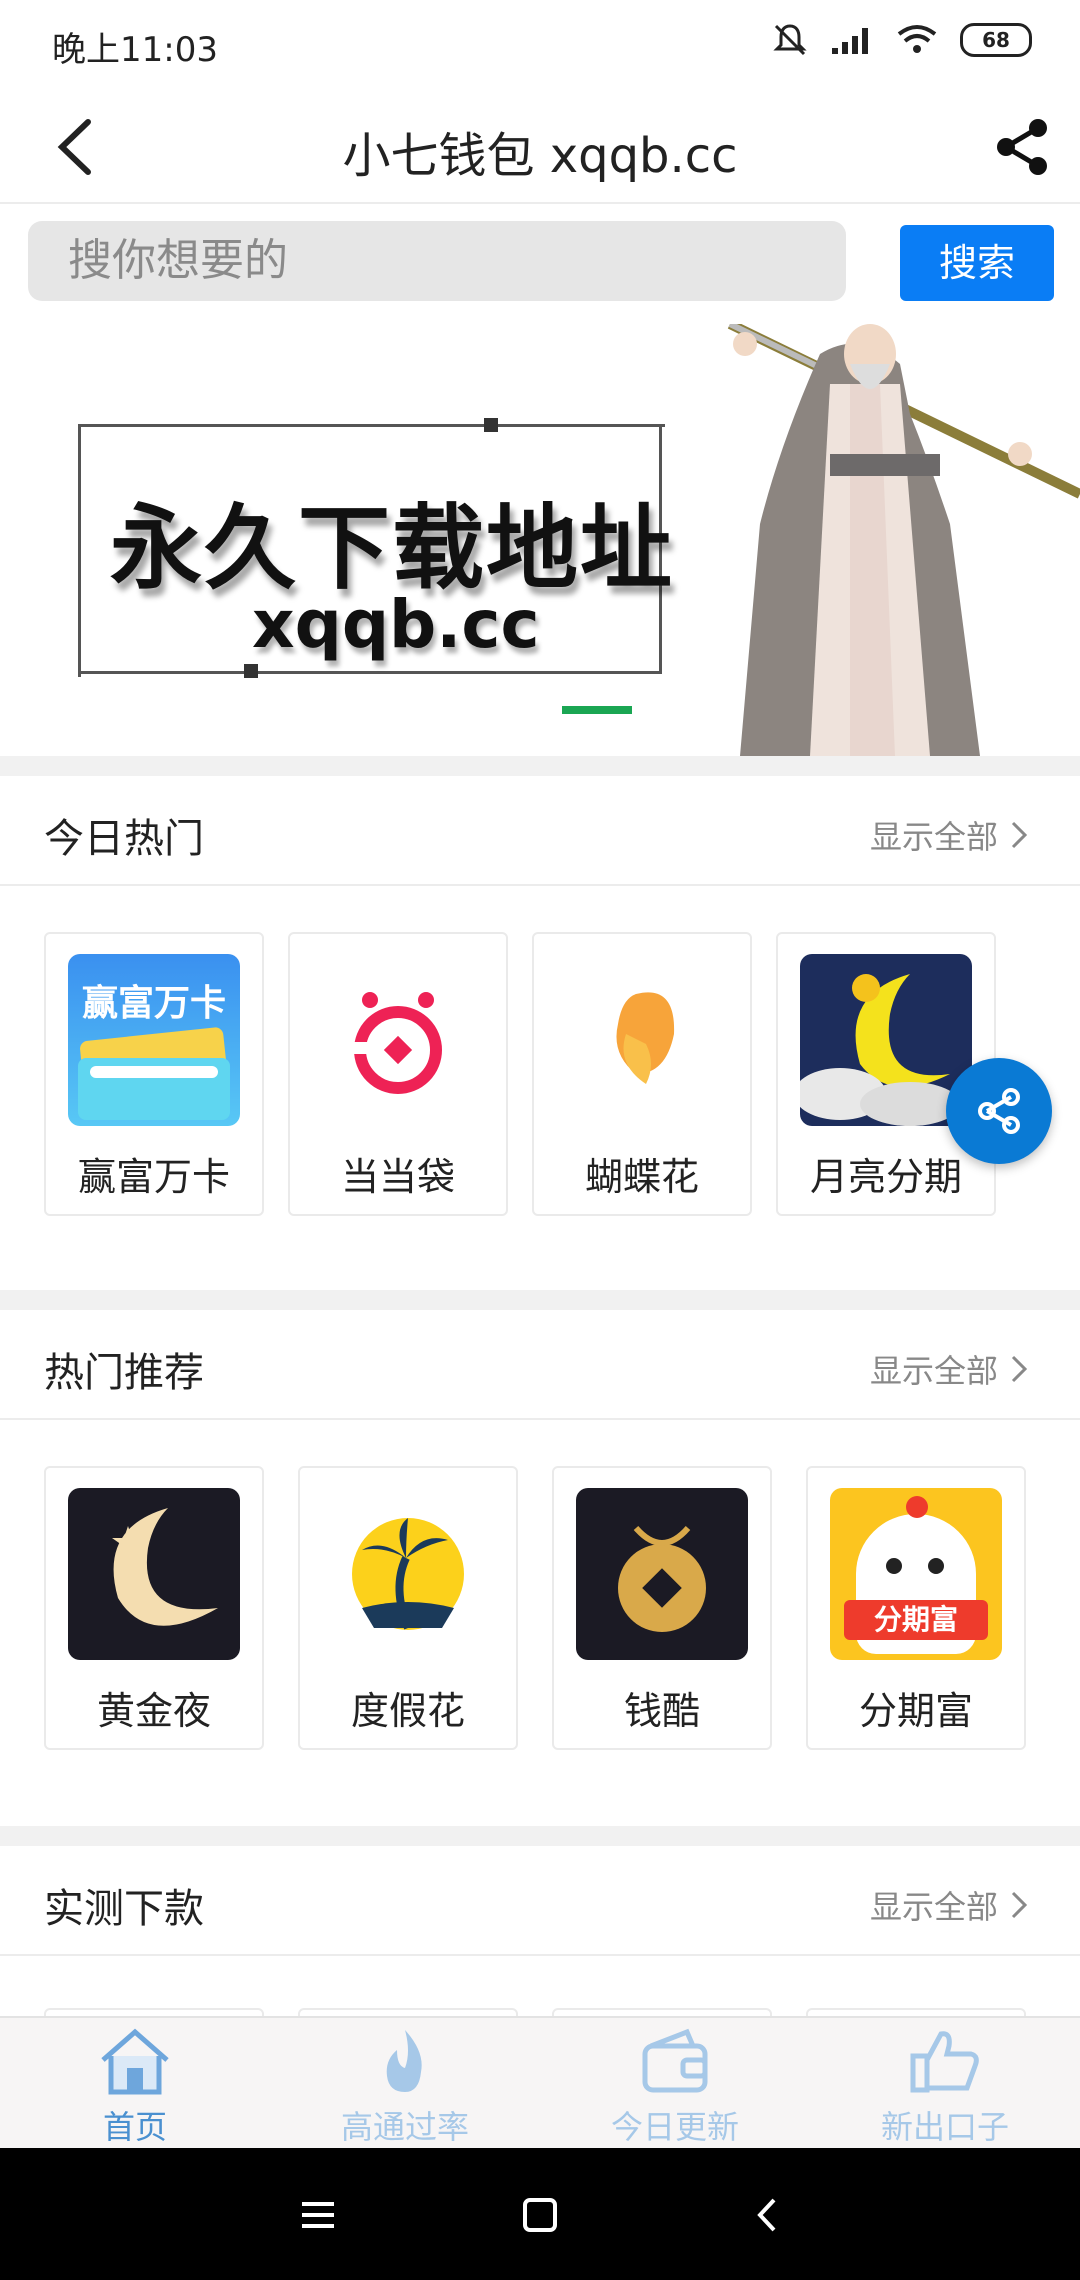  What do you see at coordinates (674, 2127) in the screenshot?
I see `tab-label: 今日更新` at bounding box center [674, 2127].